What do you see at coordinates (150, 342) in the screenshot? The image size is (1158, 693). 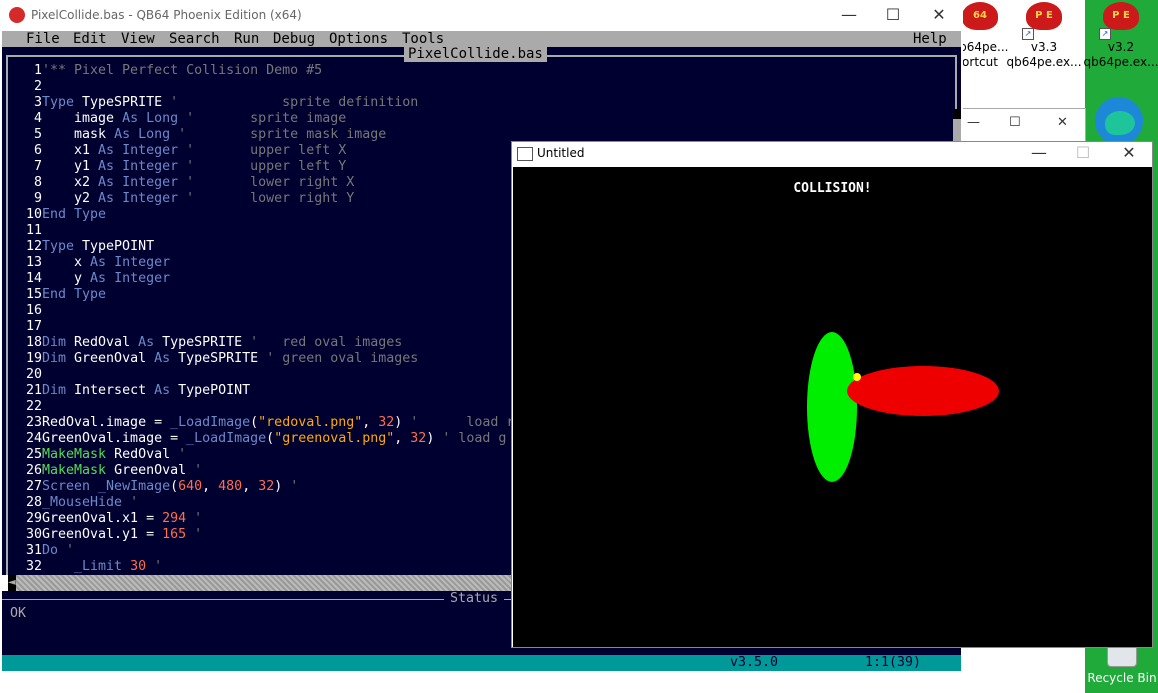 I see `code-token: As` at bounding box center [150, 342].